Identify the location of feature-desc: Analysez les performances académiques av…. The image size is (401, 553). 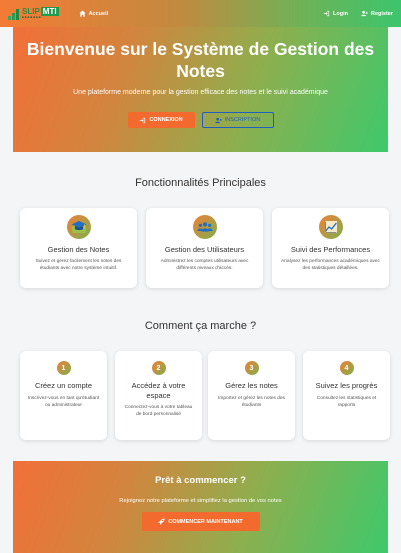
(330, 265).